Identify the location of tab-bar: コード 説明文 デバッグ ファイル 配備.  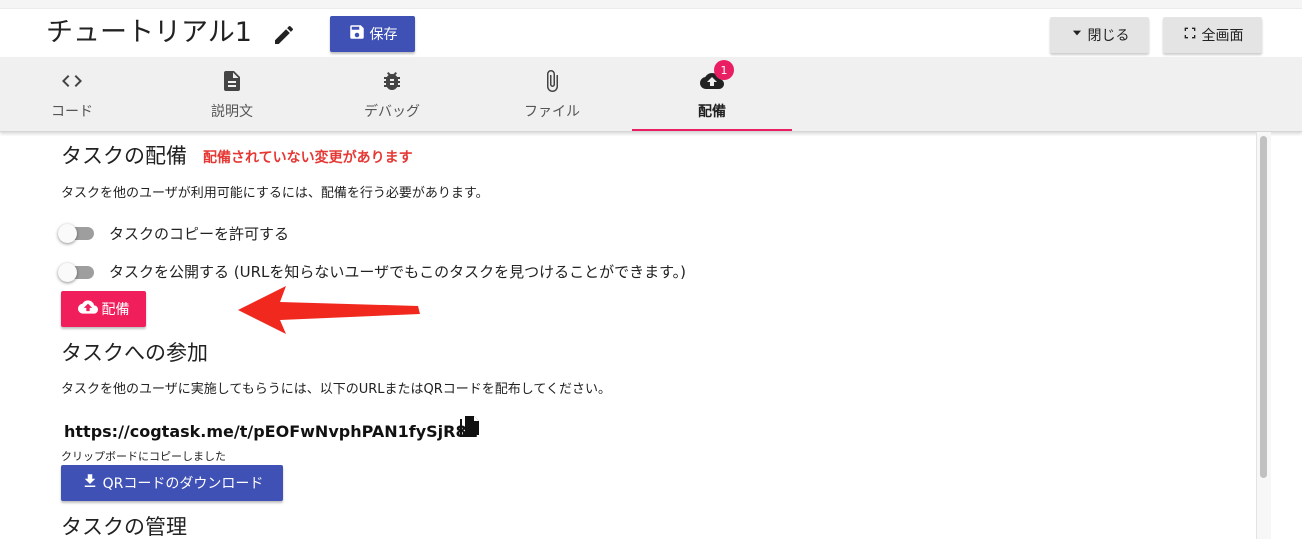
(651, 94).